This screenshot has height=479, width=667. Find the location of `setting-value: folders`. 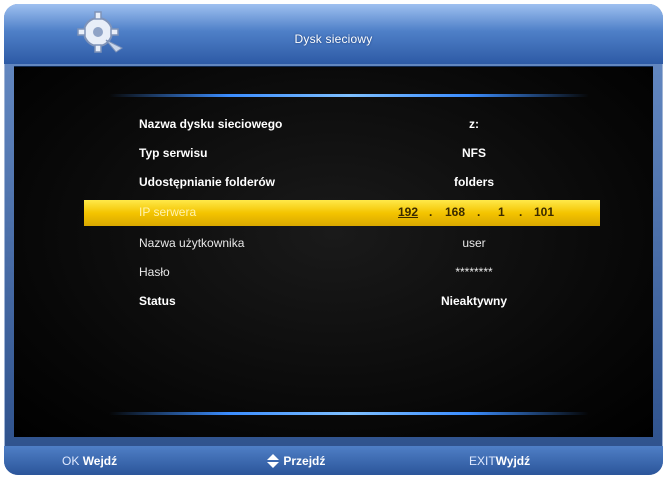

setting-value: folders is located at coordinates (473, 182).